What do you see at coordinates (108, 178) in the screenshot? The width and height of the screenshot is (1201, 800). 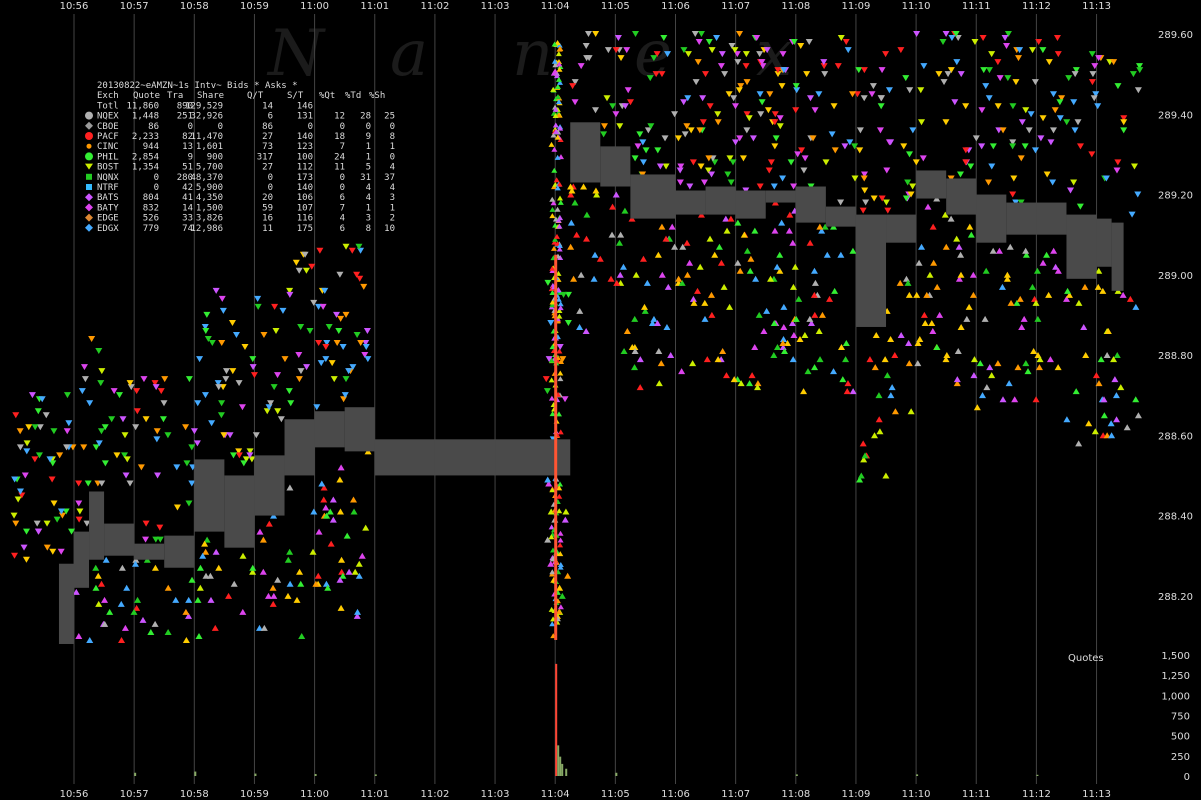 I see `legend-exchange: NQNX` at bounding box center [108, 178].